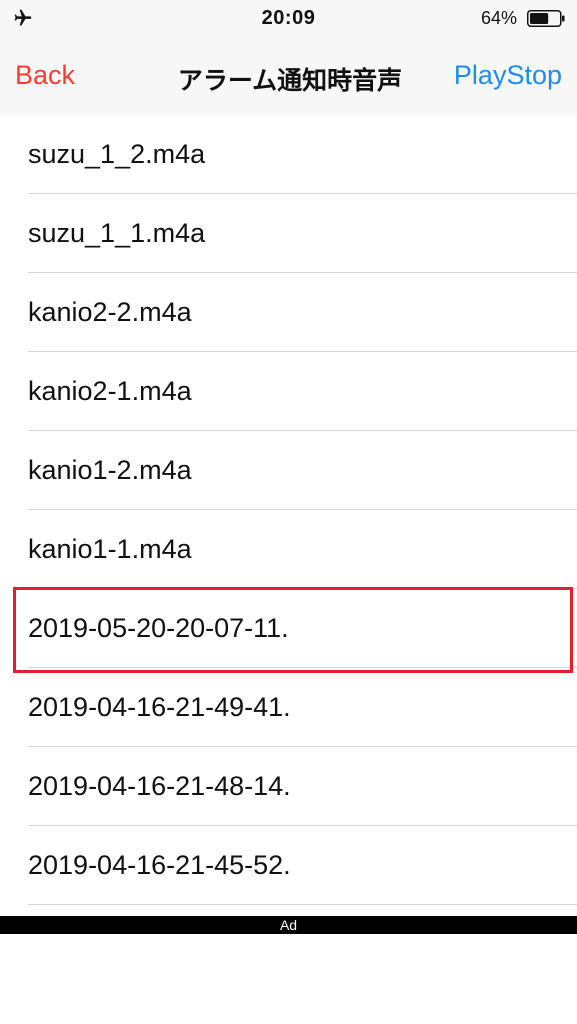 The height and width of the screenshot is (1024, 577). What do you see at coordinates (110, 470) in the screenshot?
I see `file-name: kanio1-2.m4a` at bounding box center [110, 470].